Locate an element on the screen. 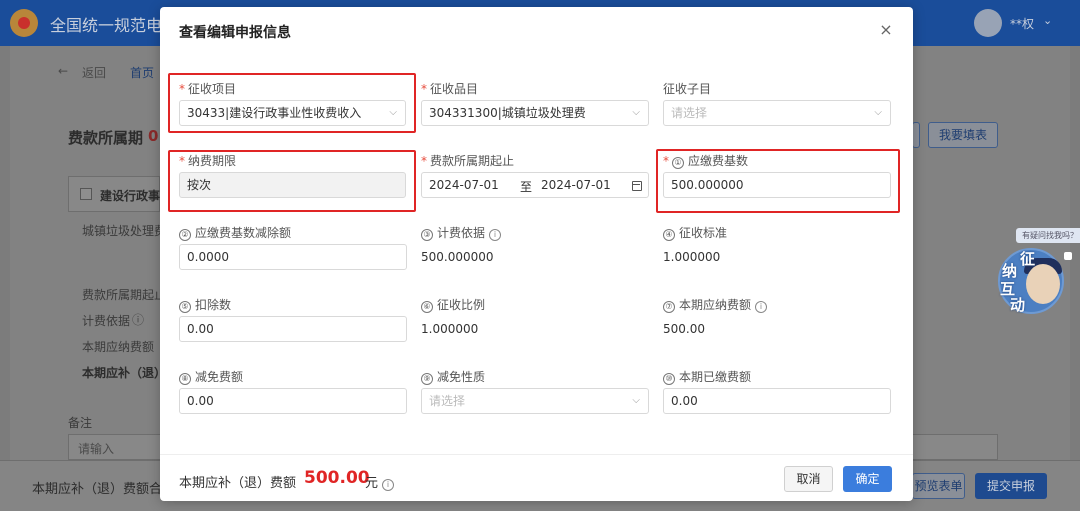  label-refund: 本期应补（退） is located at coordinates (124, 373).